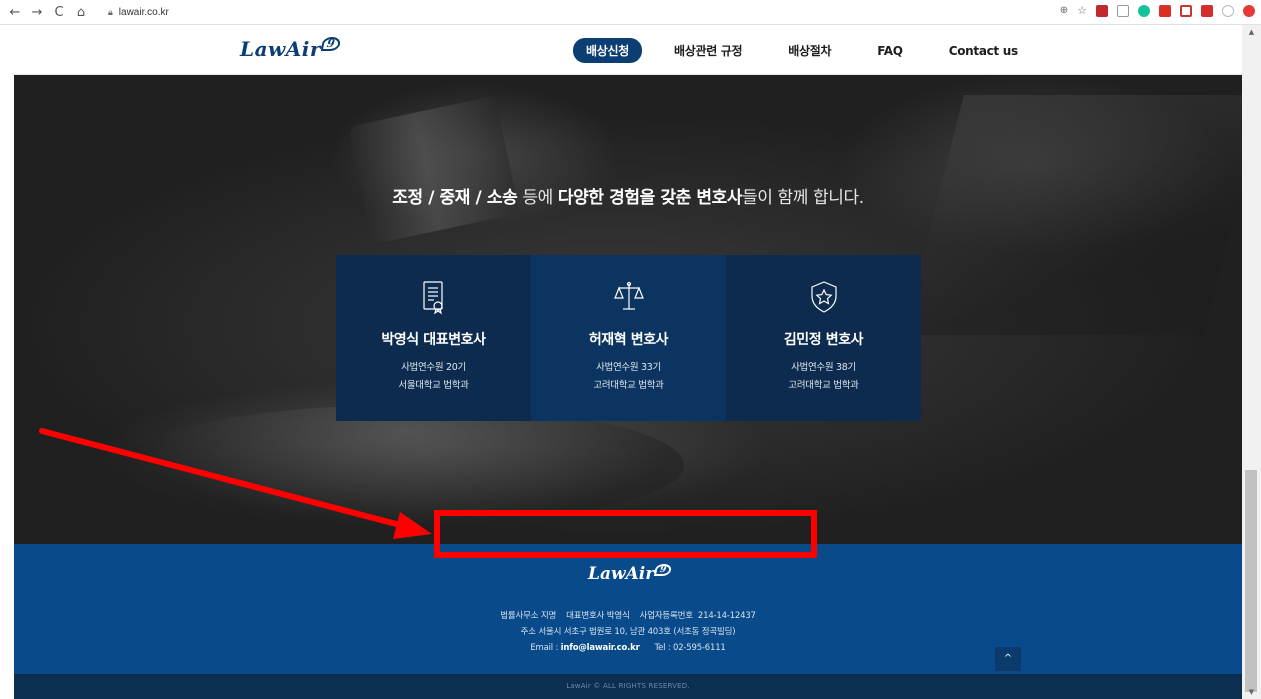 This screenshot has height=699, width=1261. Describe the element at coordinates (890, 51) in the screenshot. I see `menu-item-faq: FAQ` at that location.